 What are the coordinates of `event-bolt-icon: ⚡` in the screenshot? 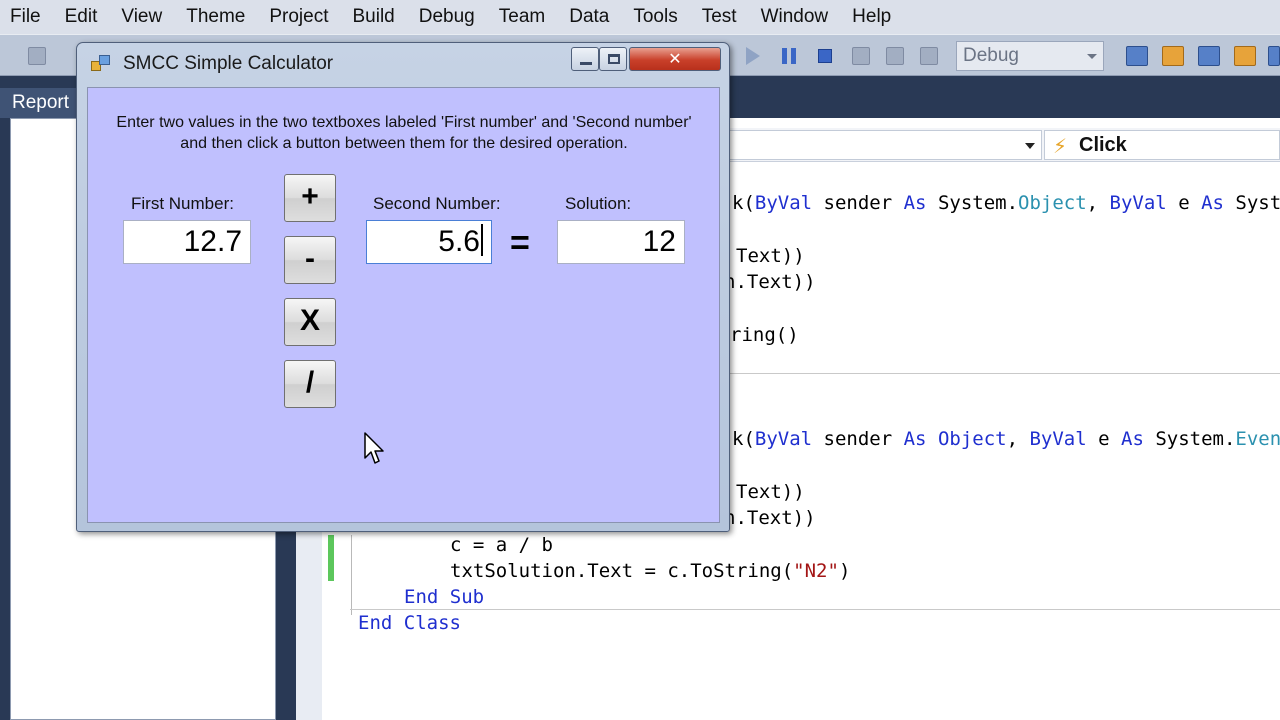 It's located at (1060, 146).